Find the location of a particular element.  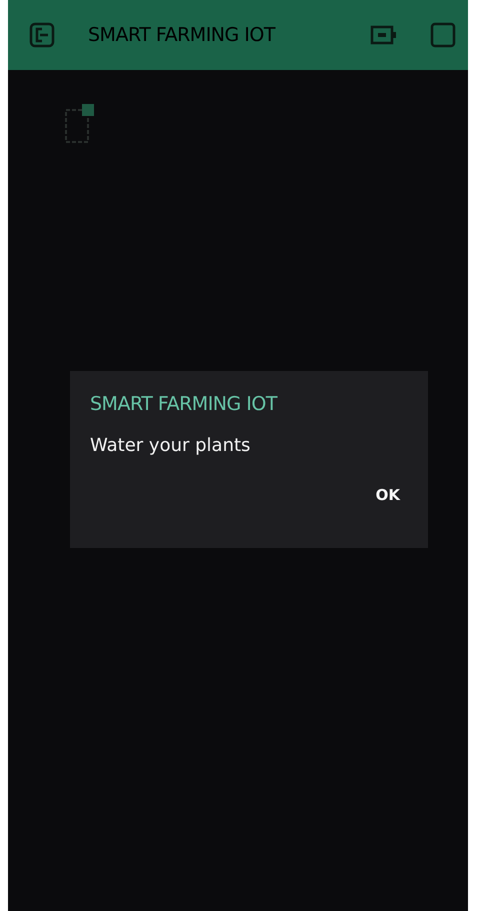

dialog-title: SMART FARMING IOT is located at coordinates (184, 404).